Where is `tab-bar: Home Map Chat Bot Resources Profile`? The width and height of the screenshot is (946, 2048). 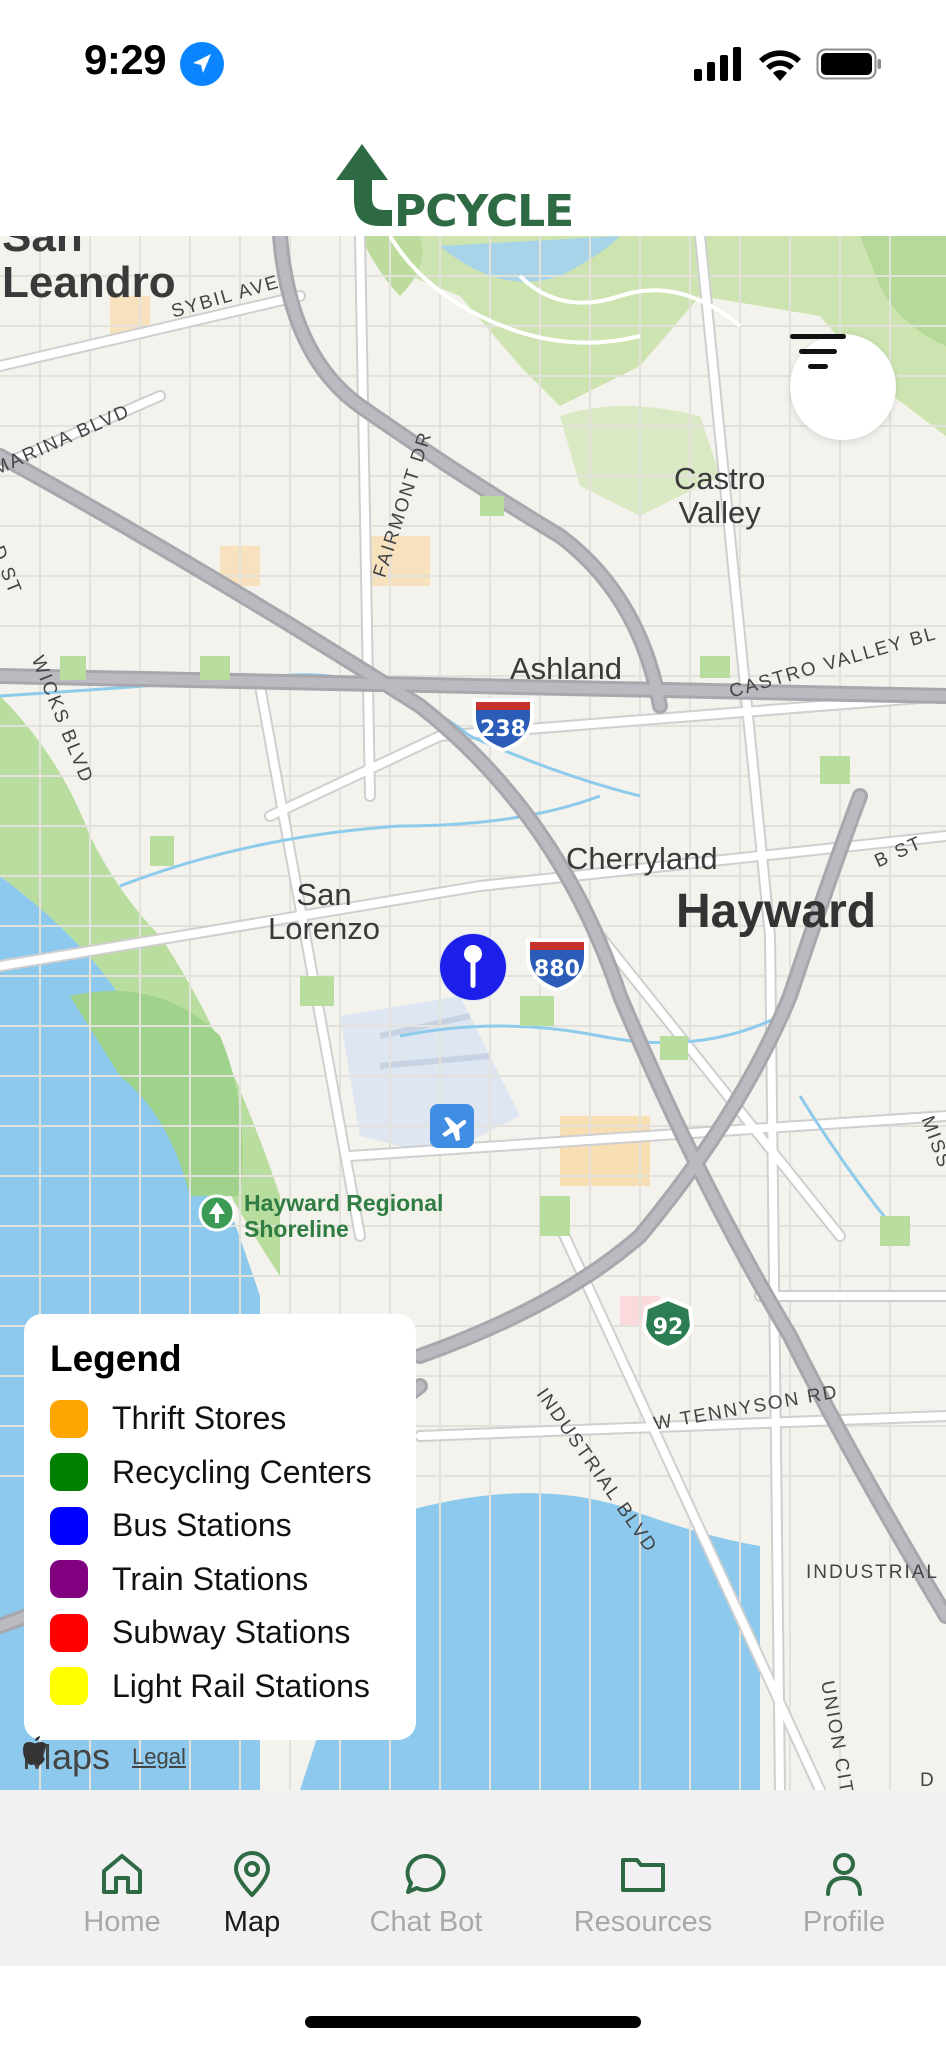
tab-bar: Home Map Chat Bot Resources Profile is located at coordinates (473, 1878).